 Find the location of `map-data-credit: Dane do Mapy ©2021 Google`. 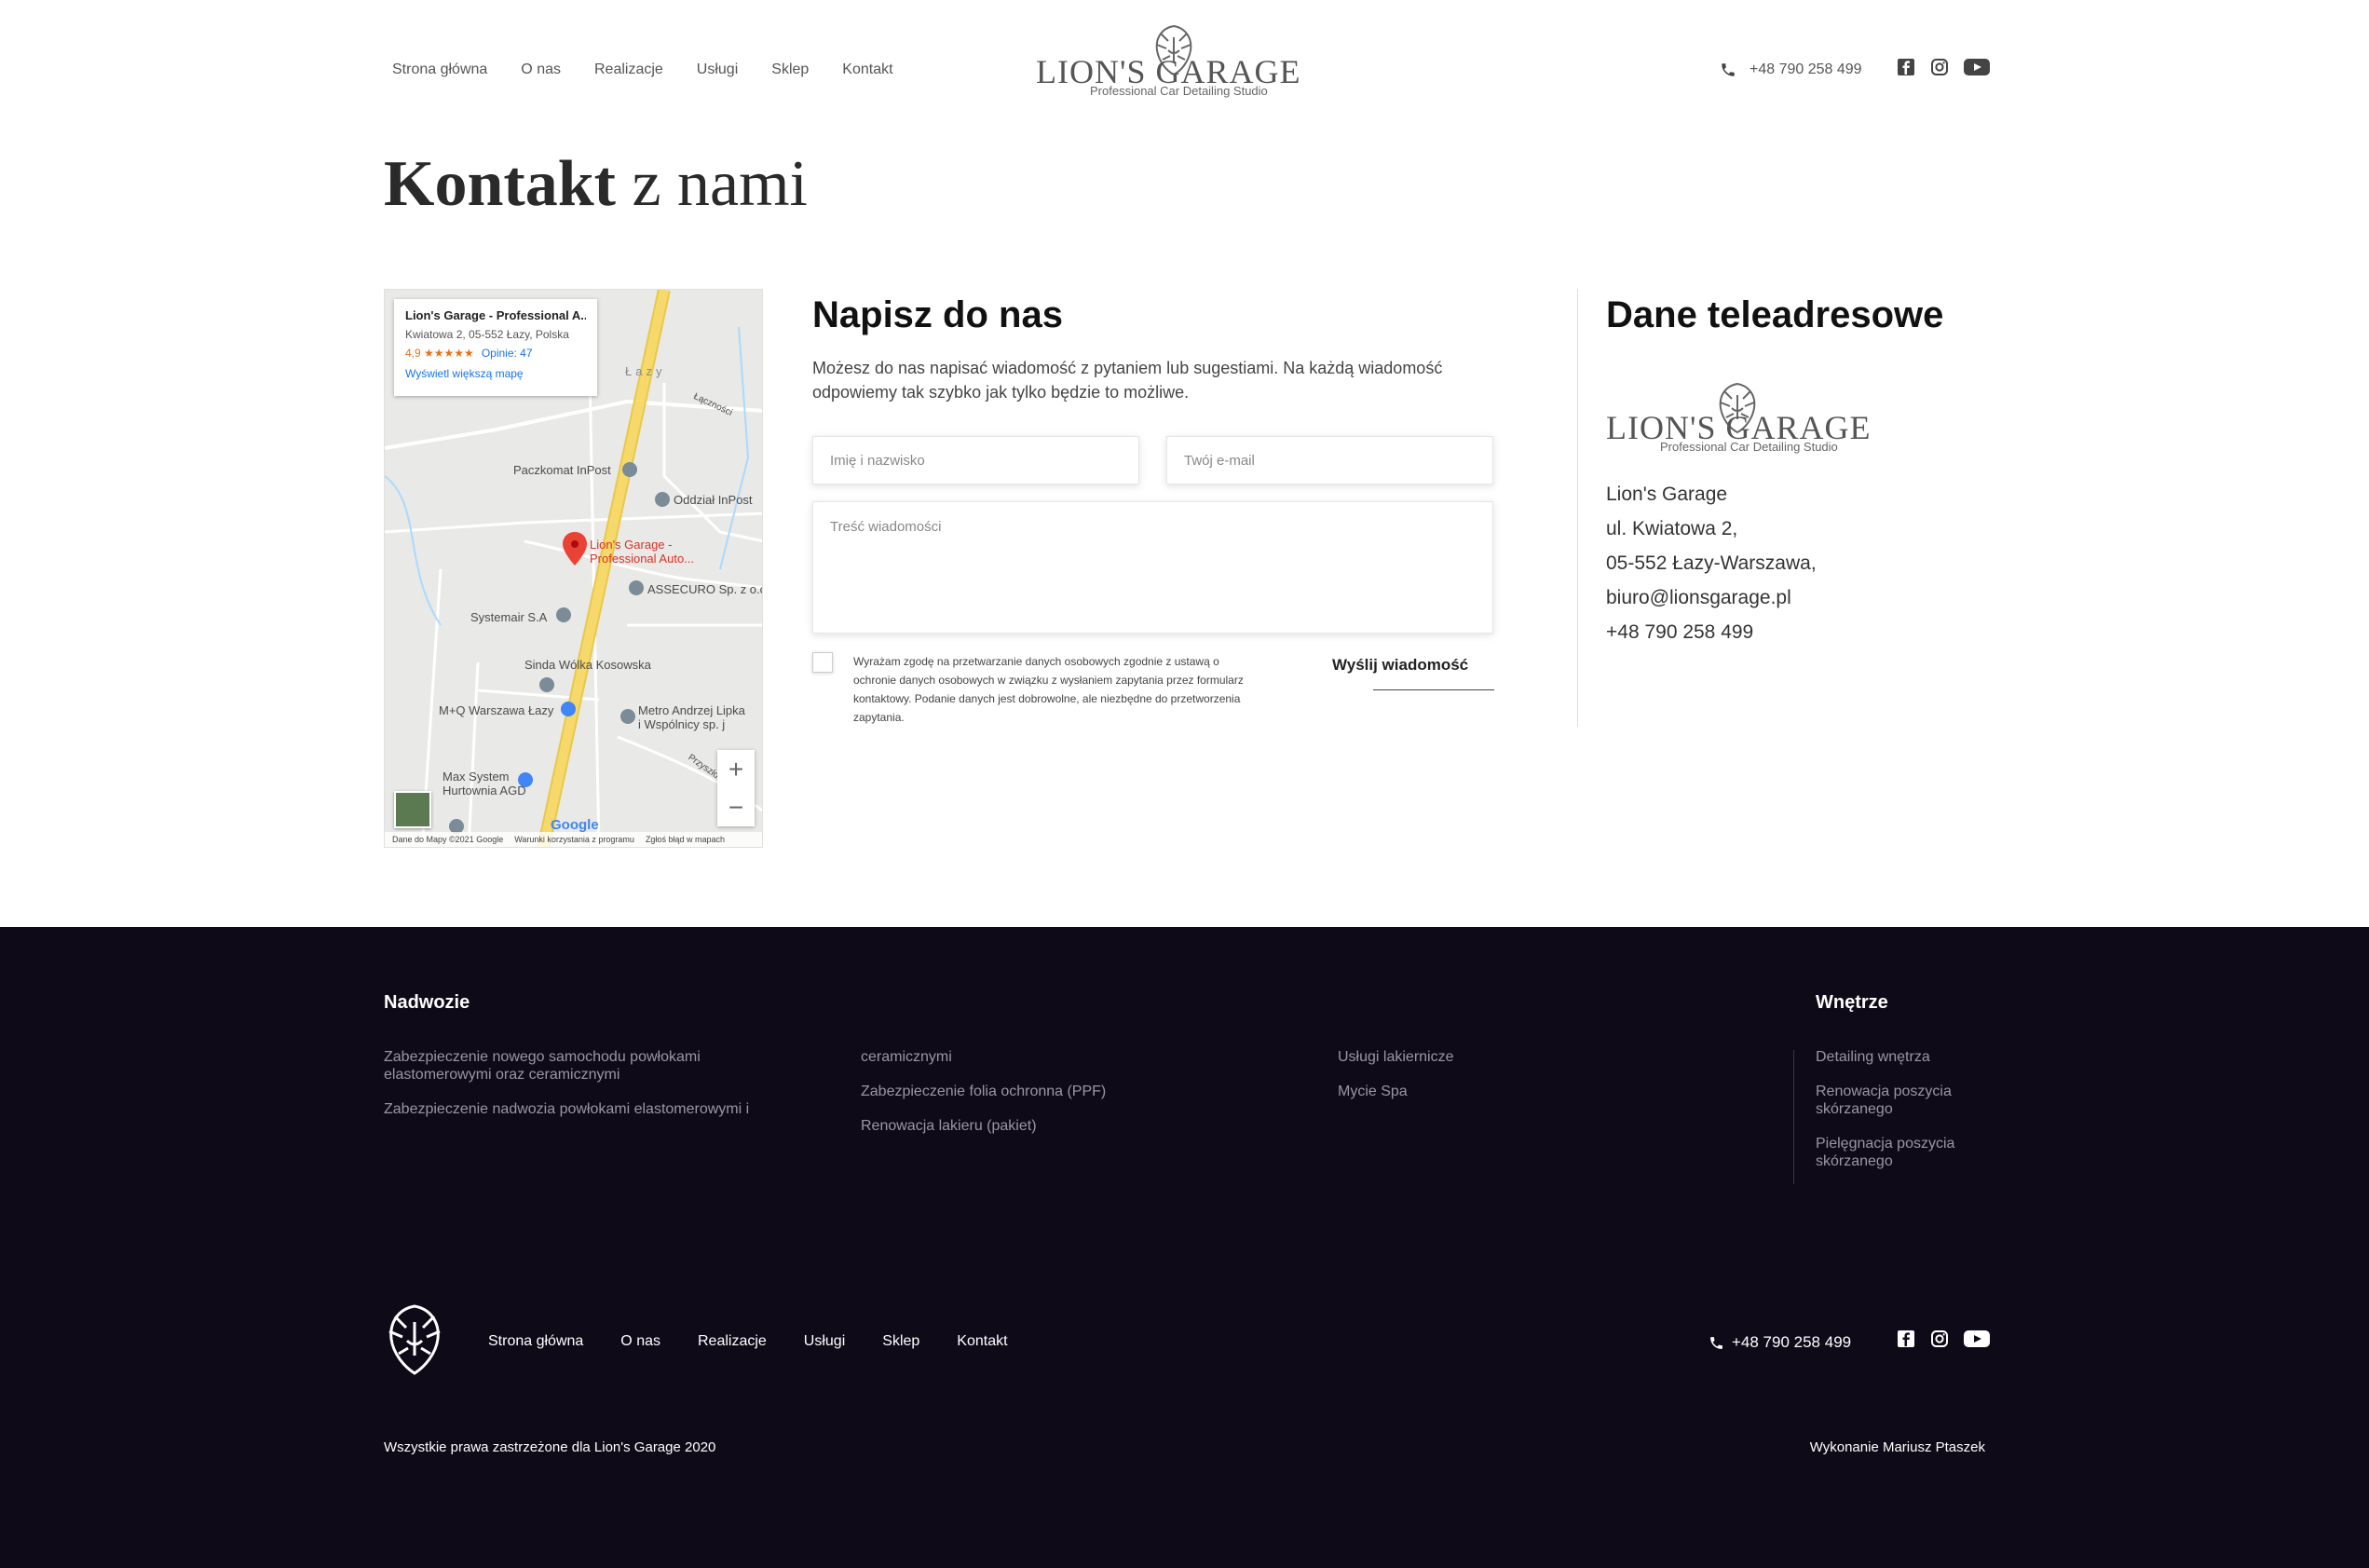

map-data-credit: Dane do Mapy ©2021 Google is located at coordinates (448, 839).